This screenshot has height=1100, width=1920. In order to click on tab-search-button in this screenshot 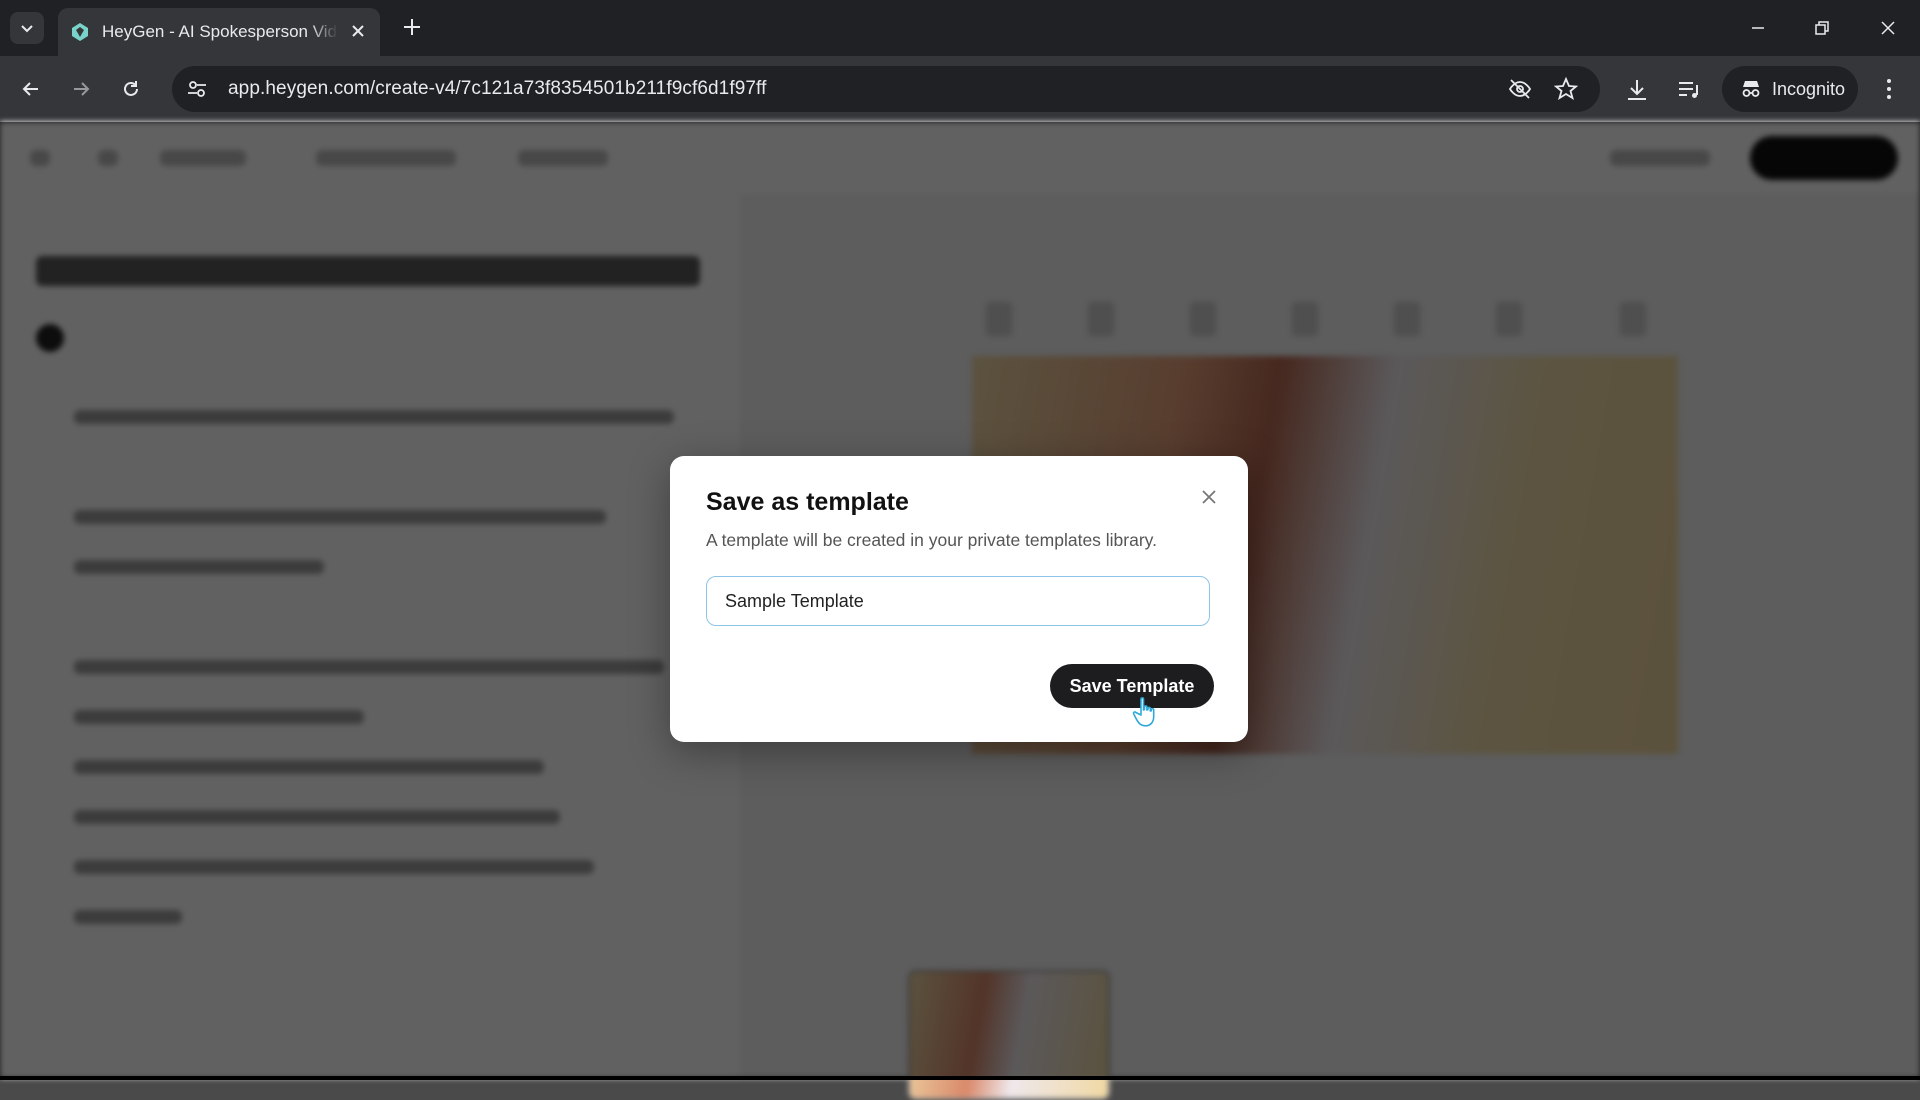, I will do `click(27, 28)`.